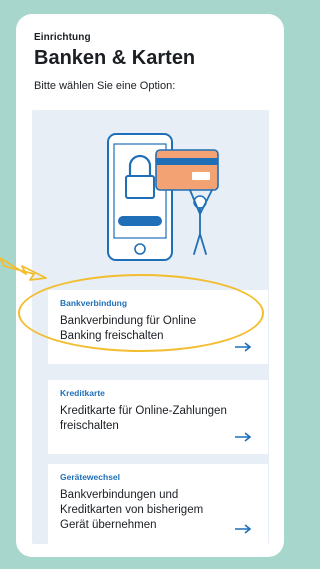 This screenshot has height=569, width=320. What do you see at coordinates (90, 477) in the screenshot?
I see `option-label: Gerätewechsel` at bounding box center [90, 477].